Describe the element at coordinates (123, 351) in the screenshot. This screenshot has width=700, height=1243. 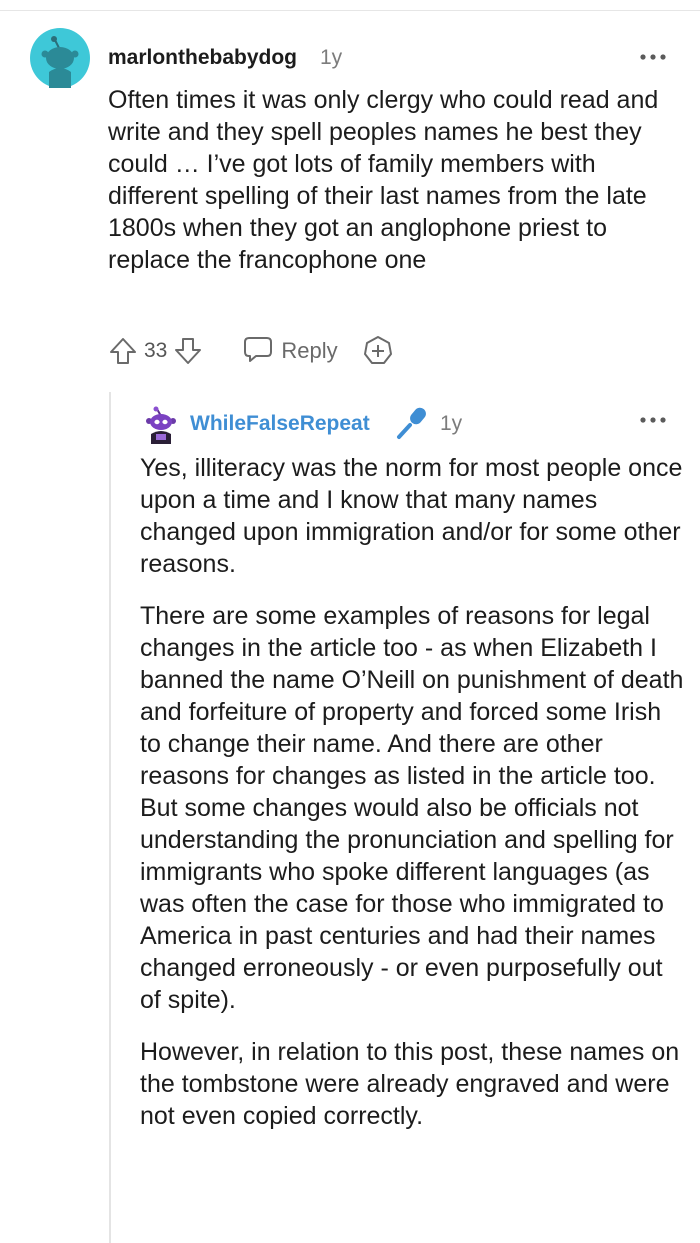
I see `upvote-arrow-icon` at that location.